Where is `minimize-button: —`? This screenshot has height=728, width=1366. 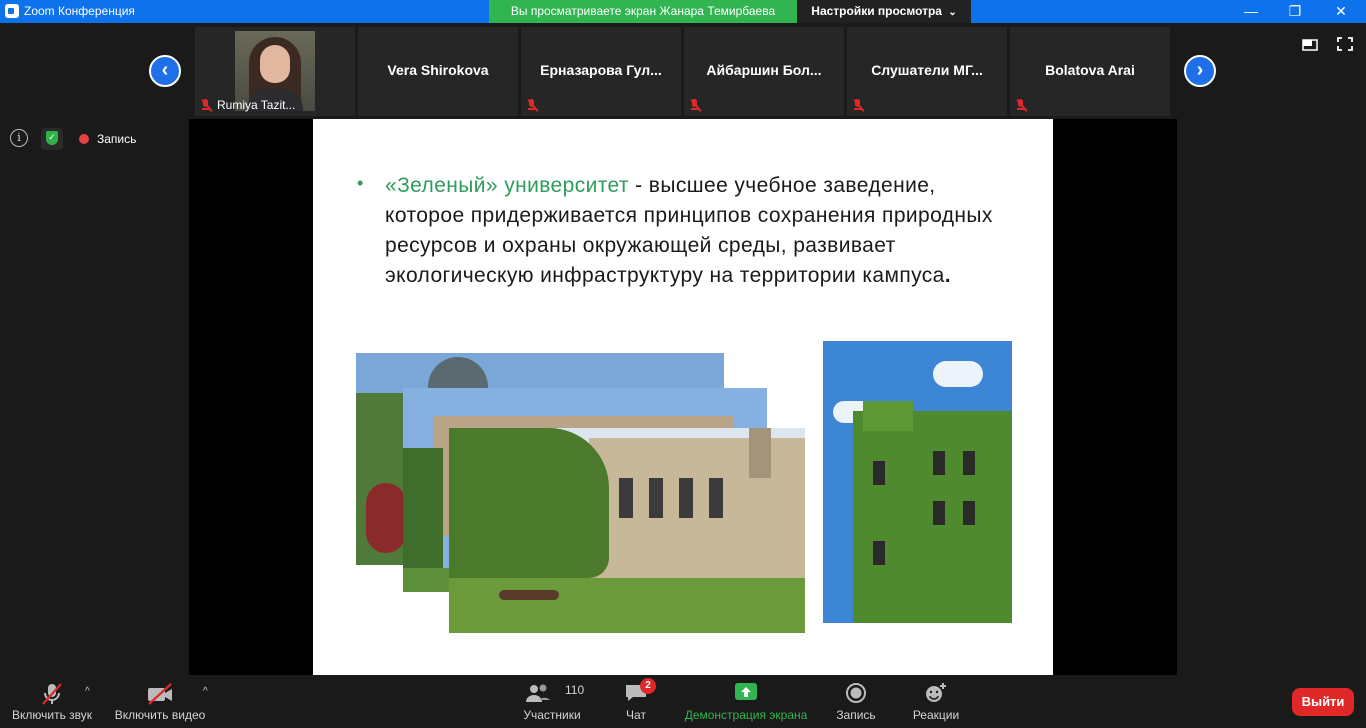 minimize-button: — is located at coordinates (1251, 11).